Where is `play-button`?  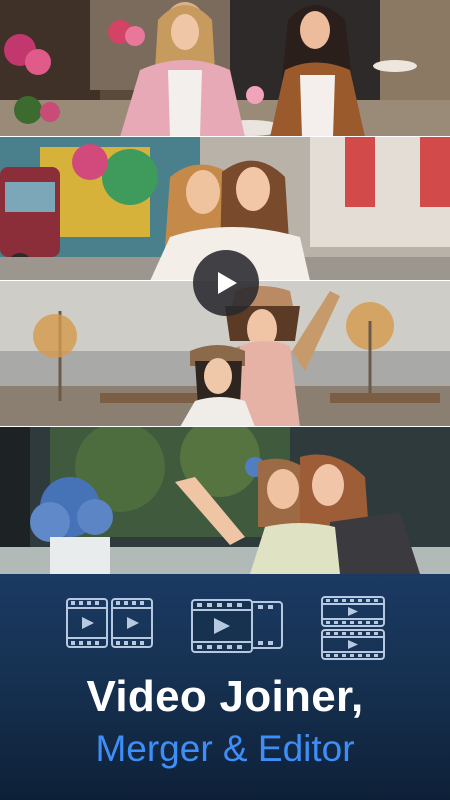
play-button is located at coordinates (226, 283).